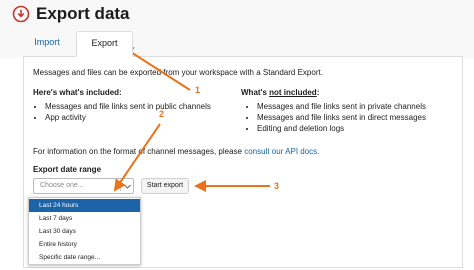 The width and height of the screenshot is (474, 270). What do you see at coordinates (318, 151) in the screenshot?
I see `api-info-end: .` at bounding box center [318, 151].